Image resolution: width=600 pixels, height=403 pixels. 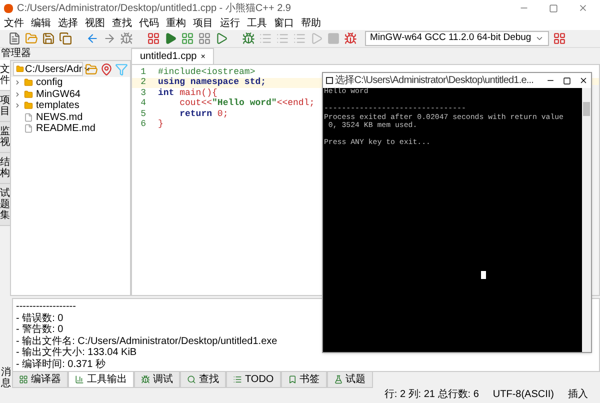 What do you see at coordinates (248, 38) in the screenshot?
I see `debug-icon` at bounding box center [248, 38].